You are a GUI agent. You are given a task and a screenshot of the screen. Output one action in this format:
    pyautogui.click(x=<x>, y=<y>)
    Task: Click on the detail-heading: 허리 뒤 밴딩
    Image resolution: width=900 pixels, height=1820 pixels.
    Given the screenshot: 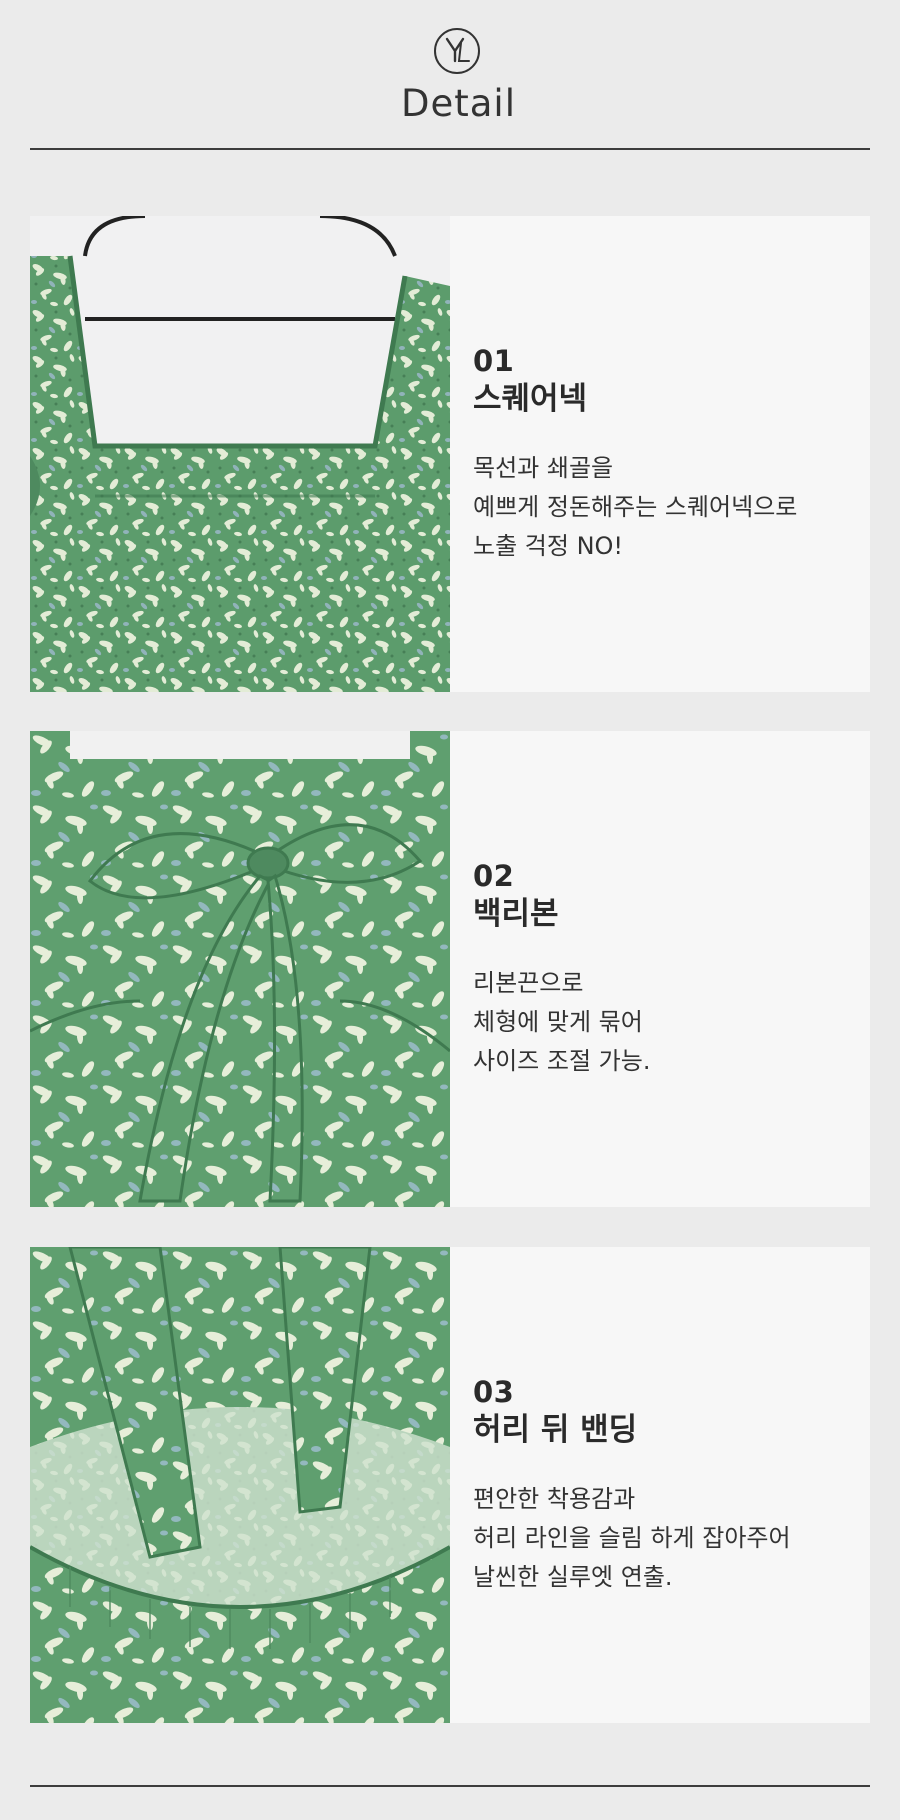 What is the action you would take?
    pyautogui.click(x=555, y=1429)
    